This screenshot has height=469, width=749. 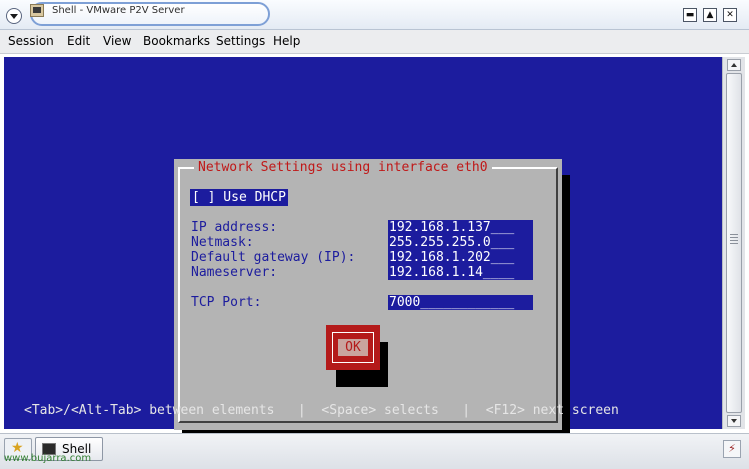 What do you see at coordinates (273, 257) in the screenshot?
I see `default-gateway-label: Default gateway (IP):` at bounding box center [273, 257].